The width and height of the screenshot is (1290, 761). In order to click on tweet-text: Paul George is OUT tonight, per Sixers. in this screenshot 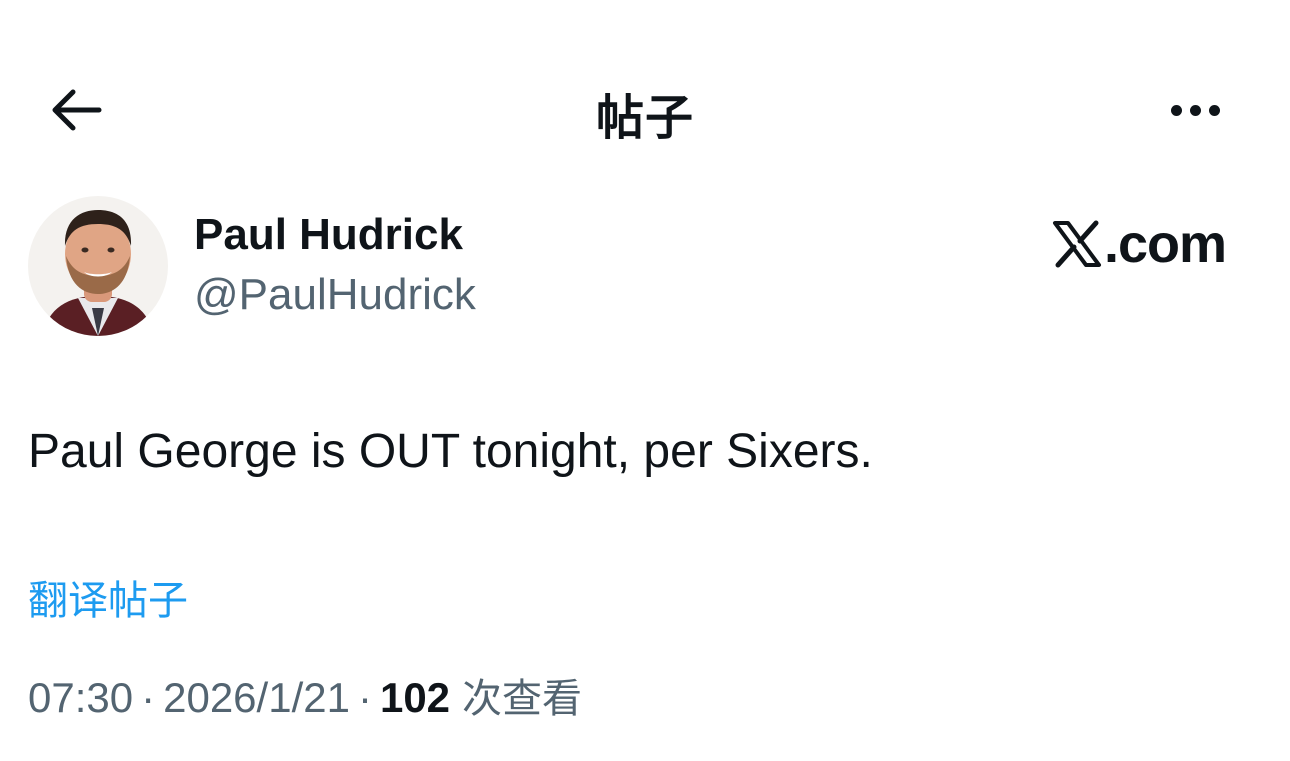, I will do `click(450, 451)`.